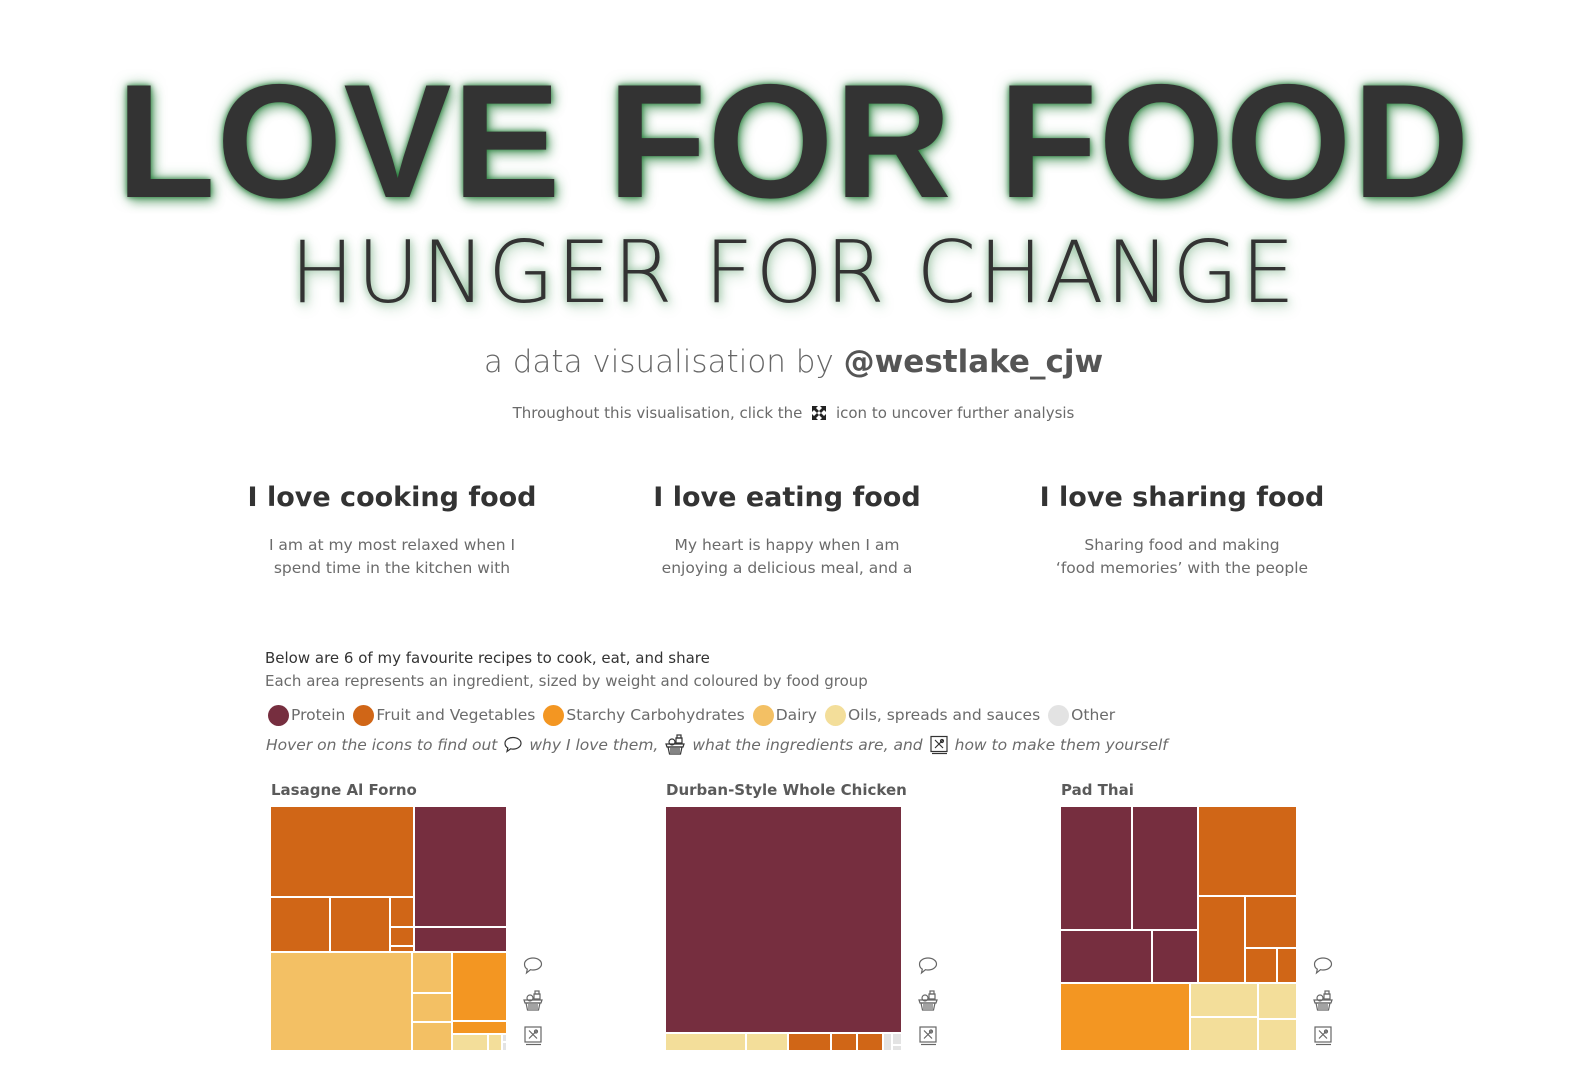 This screenshot has width=1587, height=1089. Describe the element at coordinates (819, 413) in the screenshot. I see `expand-icon` at that location.